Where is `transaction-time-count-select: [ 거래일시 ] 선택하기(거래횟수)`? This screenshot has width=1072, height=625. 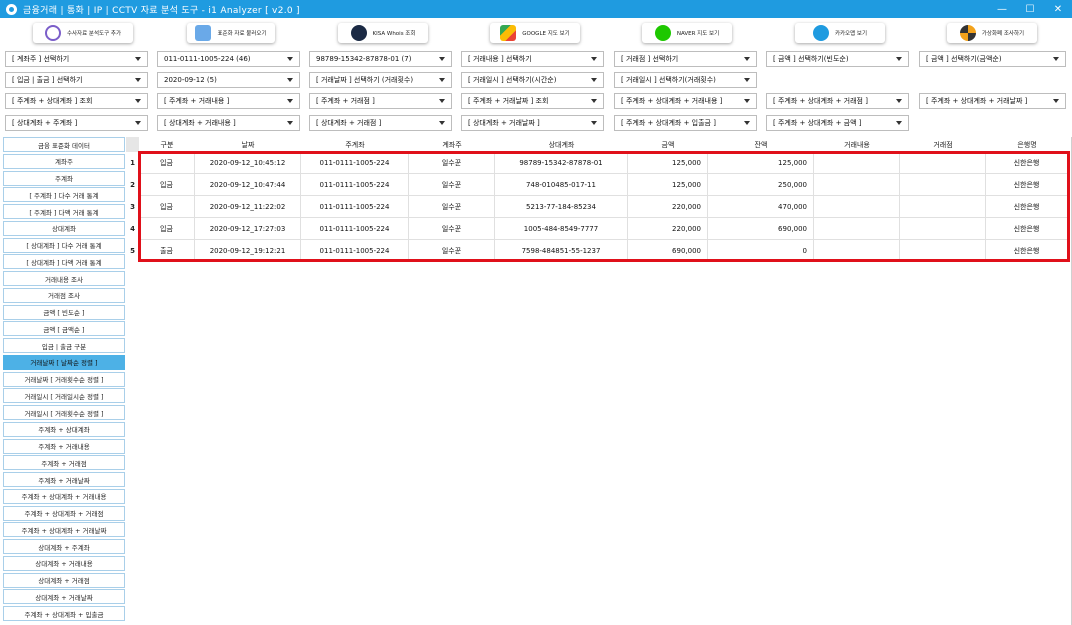
transaction-time-count-select: [ 거래일시 ] 선택하기(거래횟수) is located at coordinates (685, 80).